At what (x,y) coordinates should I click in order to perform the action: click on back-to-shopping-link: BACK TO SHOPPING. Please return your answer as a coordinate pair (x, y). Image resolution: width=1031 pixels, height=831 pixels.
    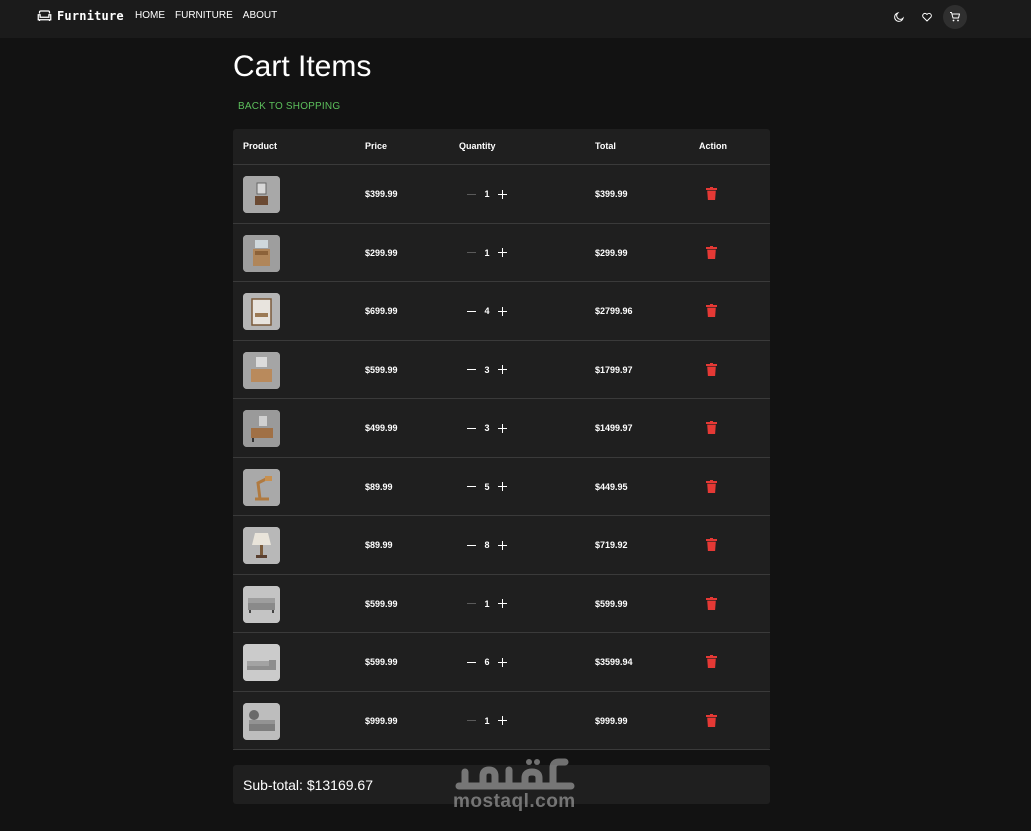
    Looking at the image, I should click on (289, 106).